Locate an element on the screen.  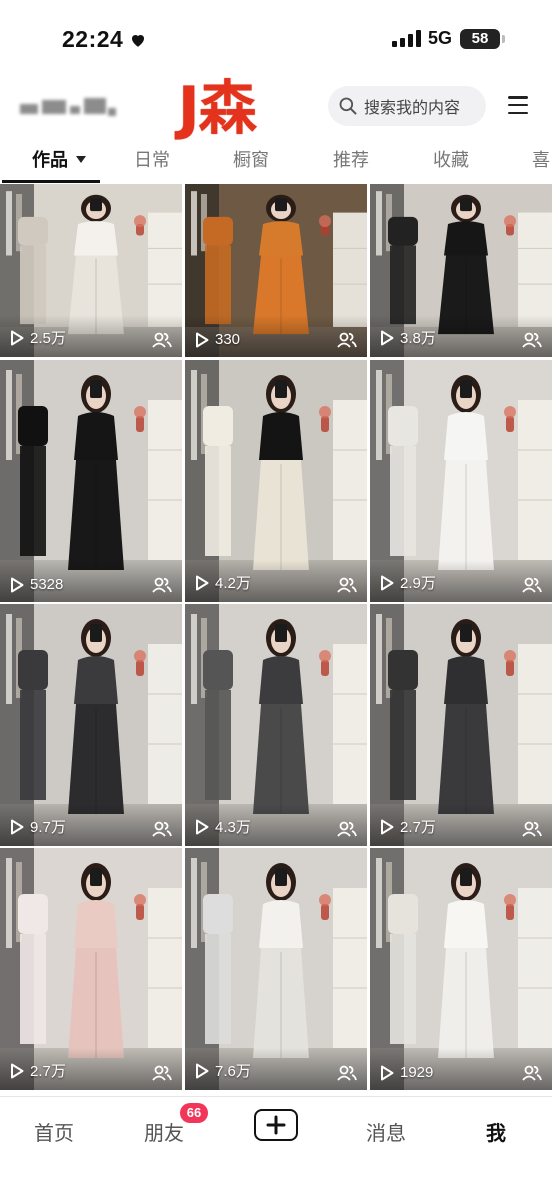
video-tile: 2.9万 is located at coordinates (461, 481).